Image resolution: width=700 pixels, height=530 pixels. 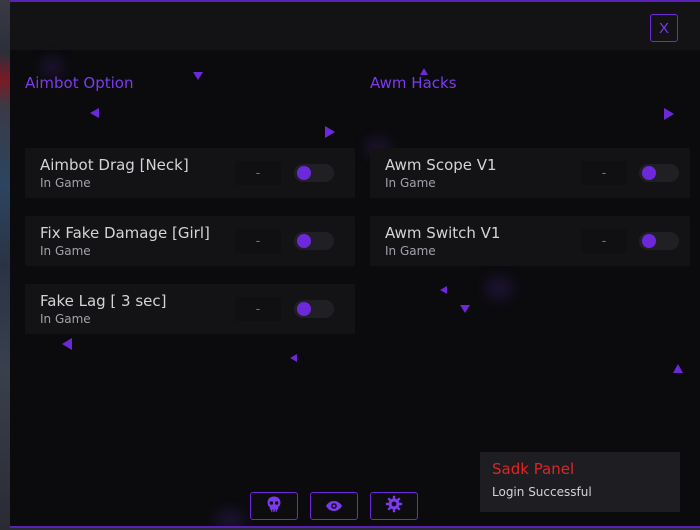 I want to click on skull-button, so click(x=274, y=506).